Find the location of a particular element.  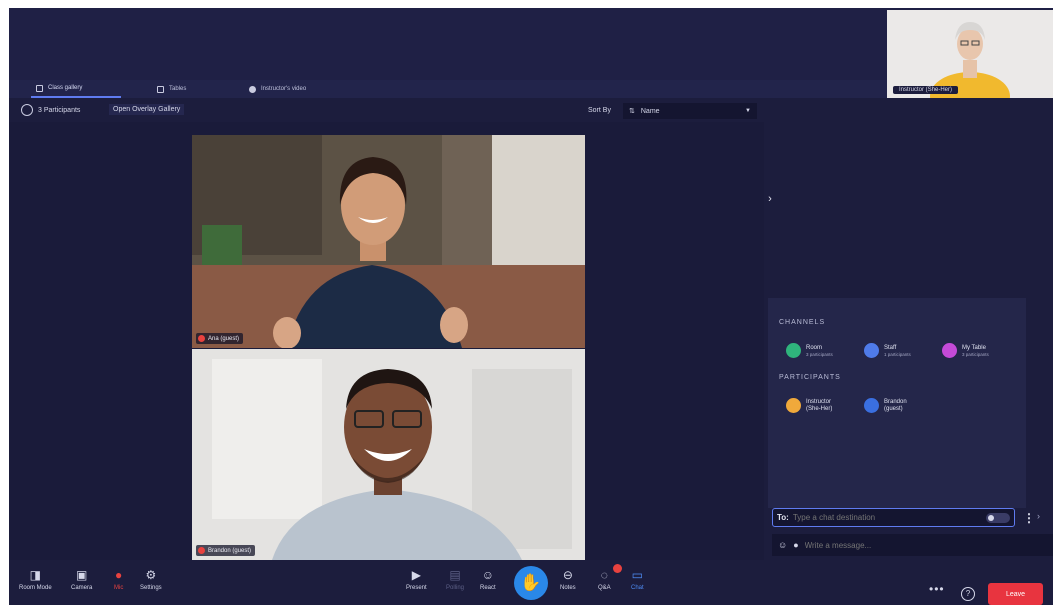

camera-button: ▣ Camera is located at coordinates (81, 579).